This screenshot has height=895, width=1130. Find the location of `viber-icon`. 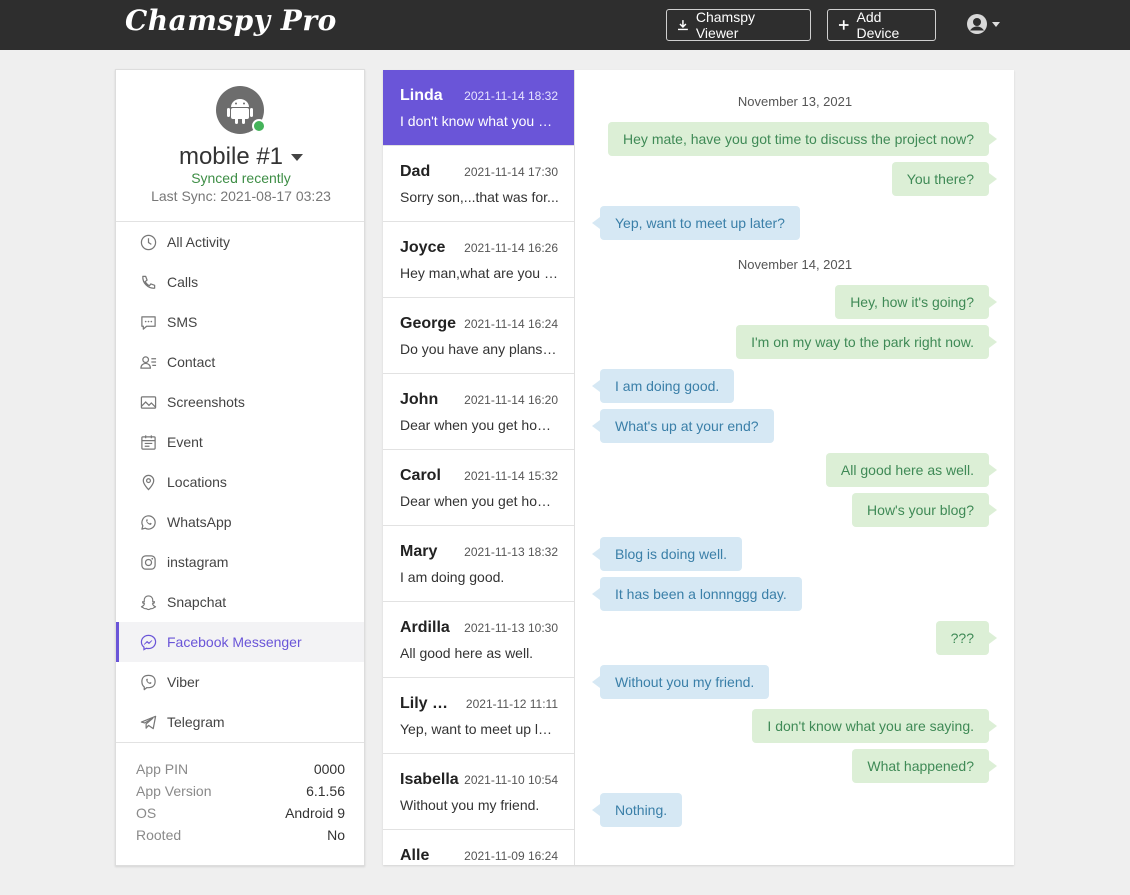

viber-icon is located at coordinates (148, 682).